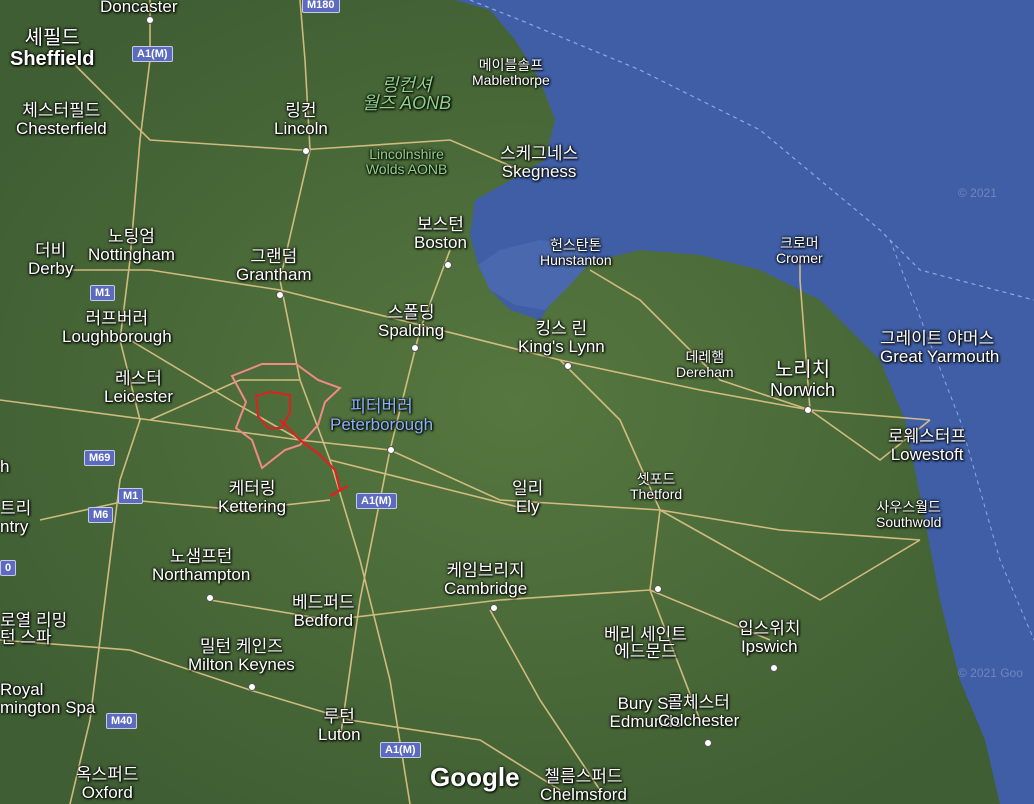 This screenshot has height=804, width=1034. I want to click on city-label-bedford: 베드퍼드 Bedford, so click(323, 612).